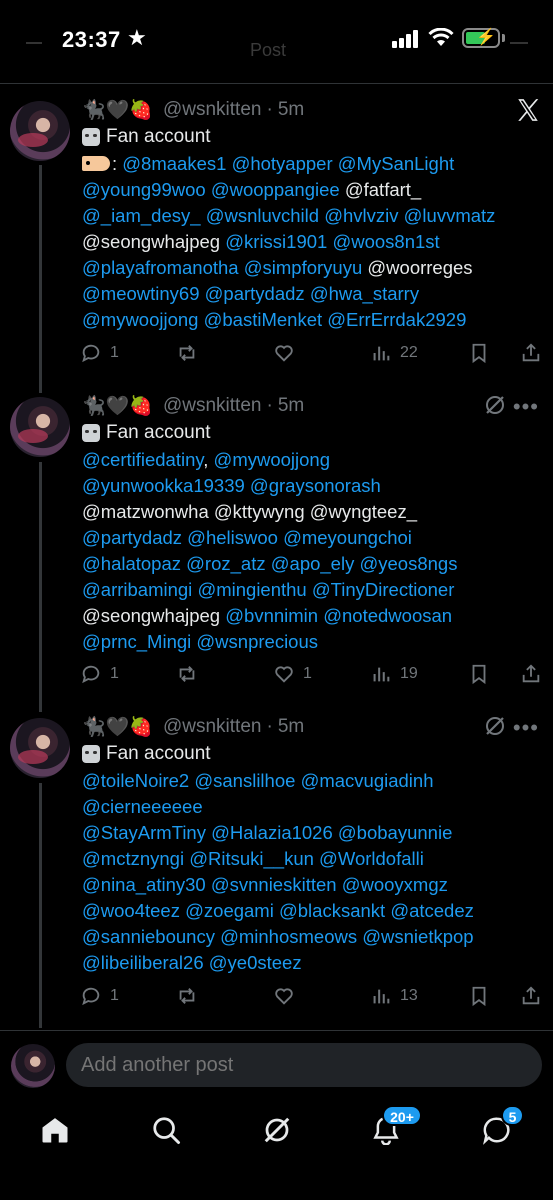 This screenshot has width=553, height=1200. What do you see at coordinates (396, 163) in the screenshot?
I see `mention-link: @MySanLight` at bounding box center [396, 163].